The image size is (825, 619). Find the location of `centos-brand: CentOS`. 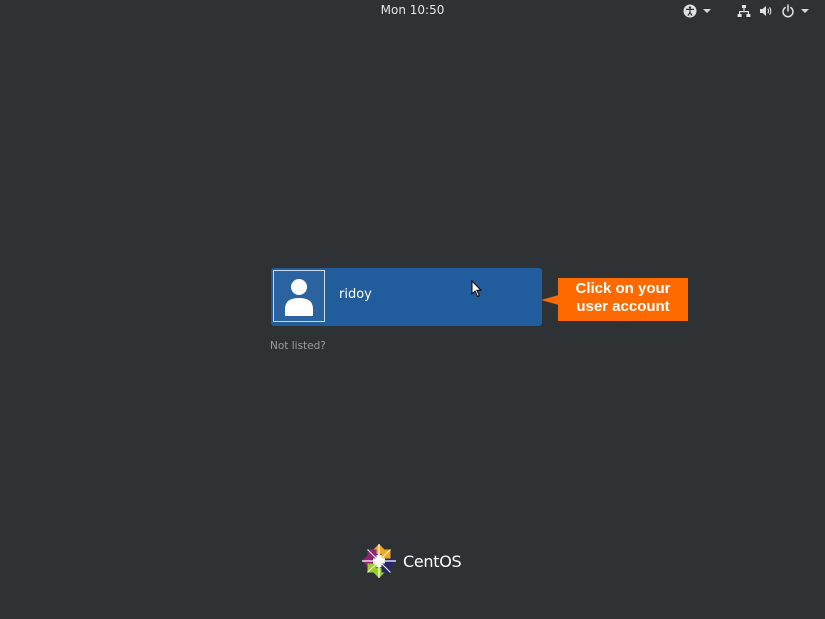

centos-brand: CentOS is located at coordinates (411, 561).